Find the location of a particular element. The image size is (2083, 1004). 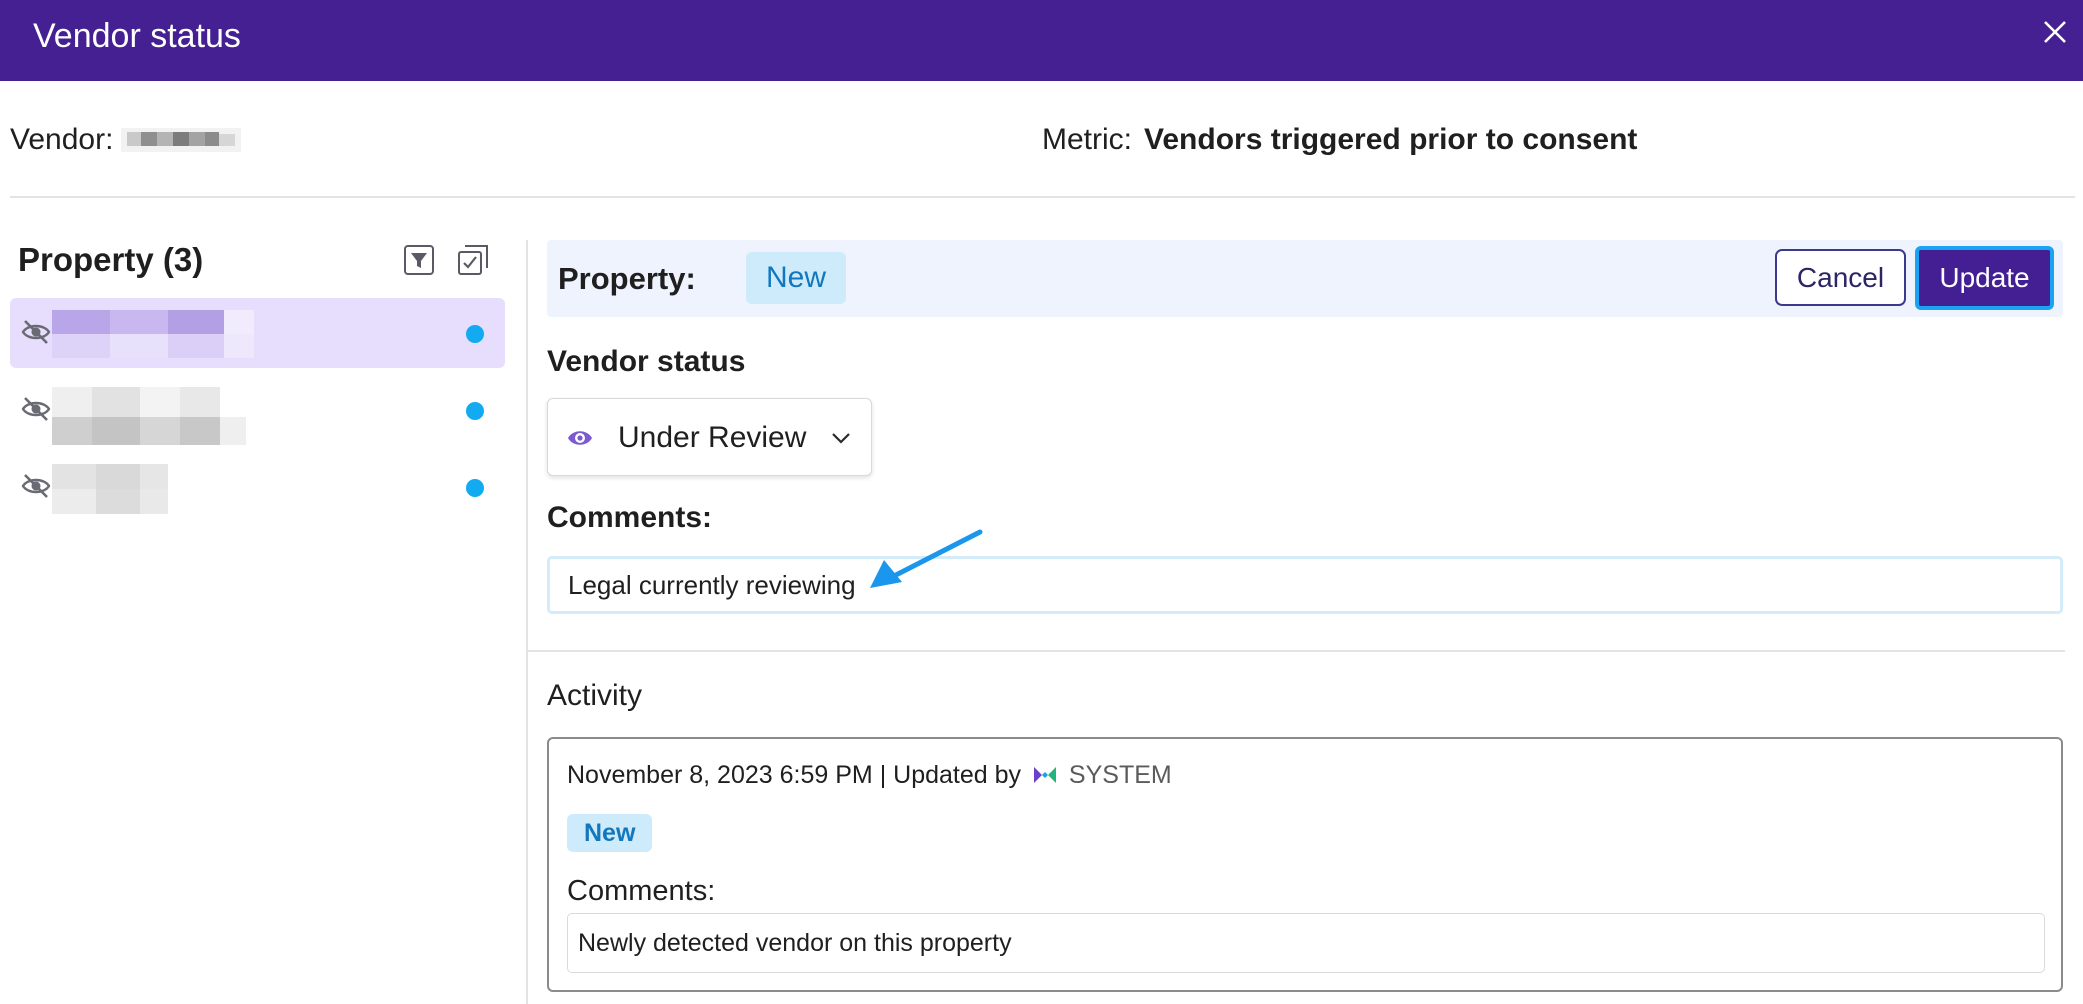

comments-label: Comments: is located at coordinates (630, 517).